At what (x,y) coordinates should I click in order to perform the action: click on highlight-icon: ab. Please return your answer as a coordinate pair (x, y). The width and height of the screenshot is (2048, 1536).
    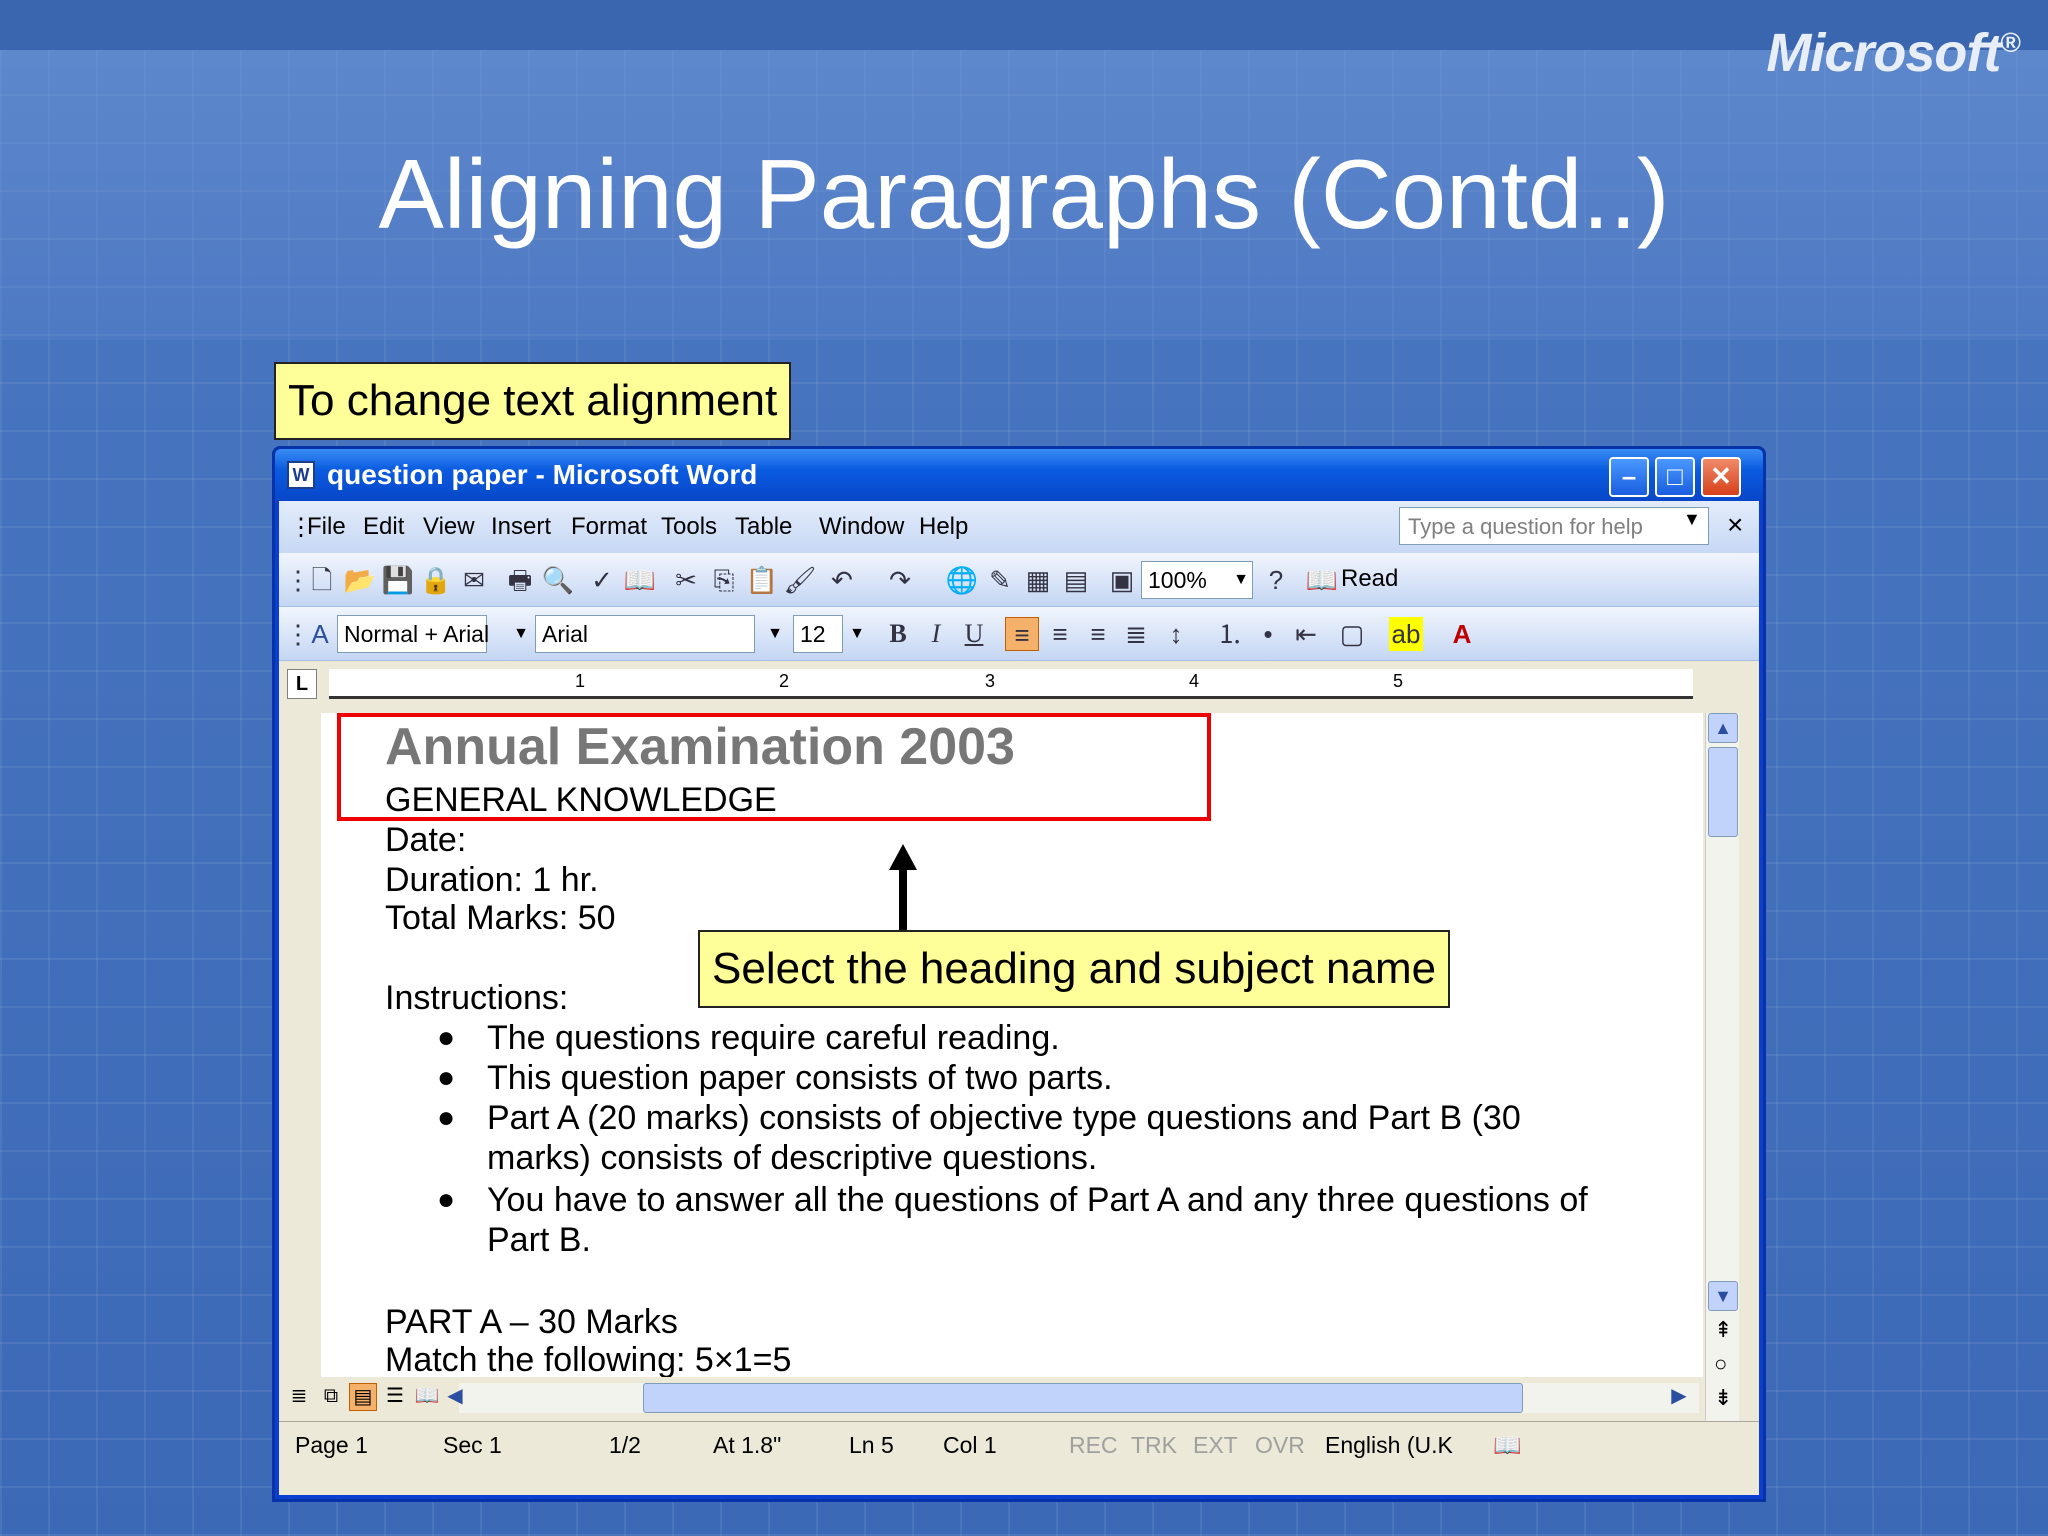
    Looking at the image, I should click on (1406, 634).